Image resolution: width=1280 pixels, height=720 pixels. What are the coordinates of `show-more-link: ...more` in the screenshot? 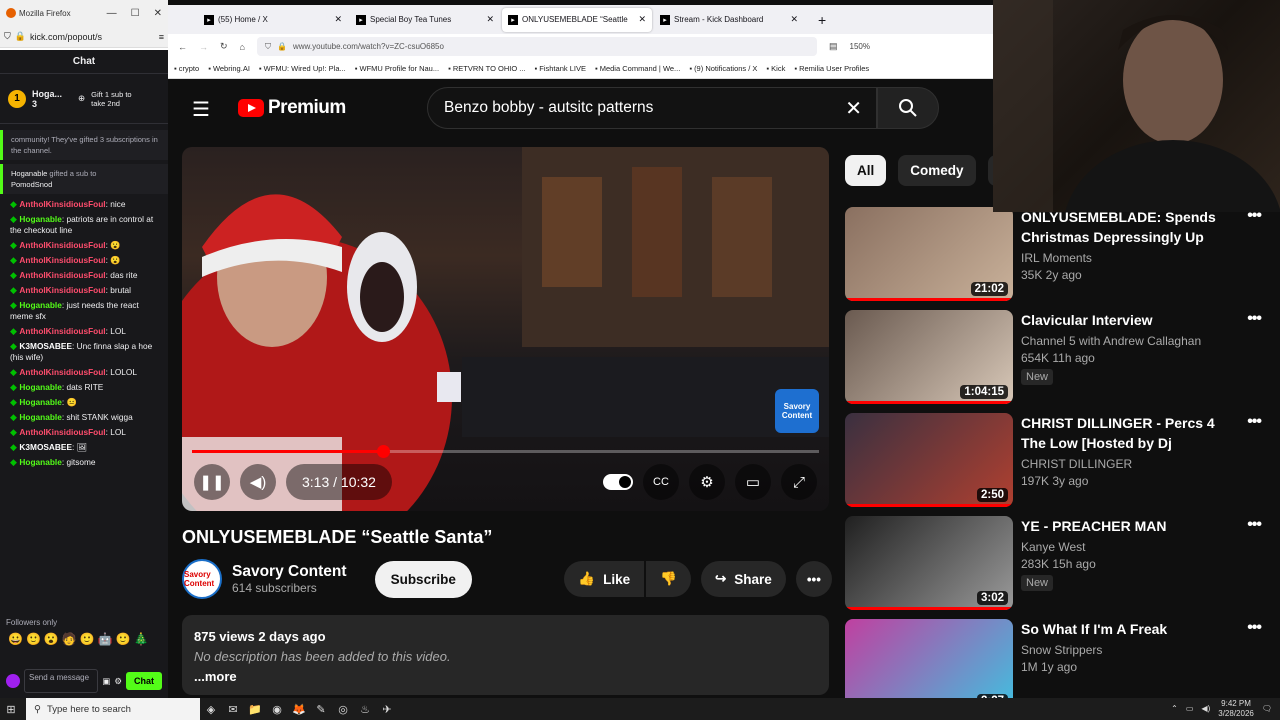 It's located at (505, 677).